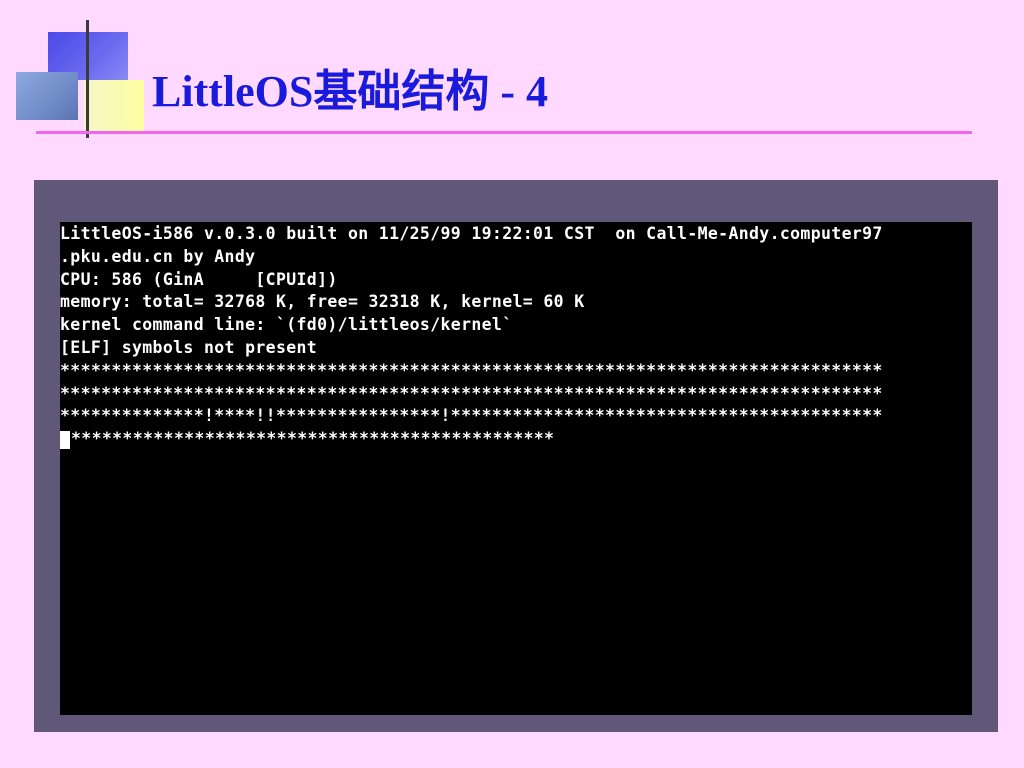 The height and width of the screenshot is (768, 1024). What do you see at coordinates (199, 279) in the screenshot?
I see `console-line: CPU: 586 (GinA [CPUId])` at bounding box center [199, 279].